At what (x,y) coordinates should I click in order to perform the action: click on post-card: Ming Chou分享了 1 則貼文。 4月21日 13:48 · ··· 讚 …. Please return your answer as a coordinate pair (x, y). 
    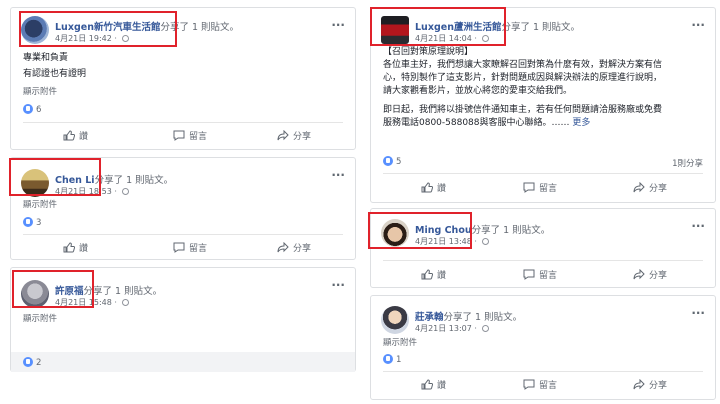
    Looking at the image, I should click on (542, 248).